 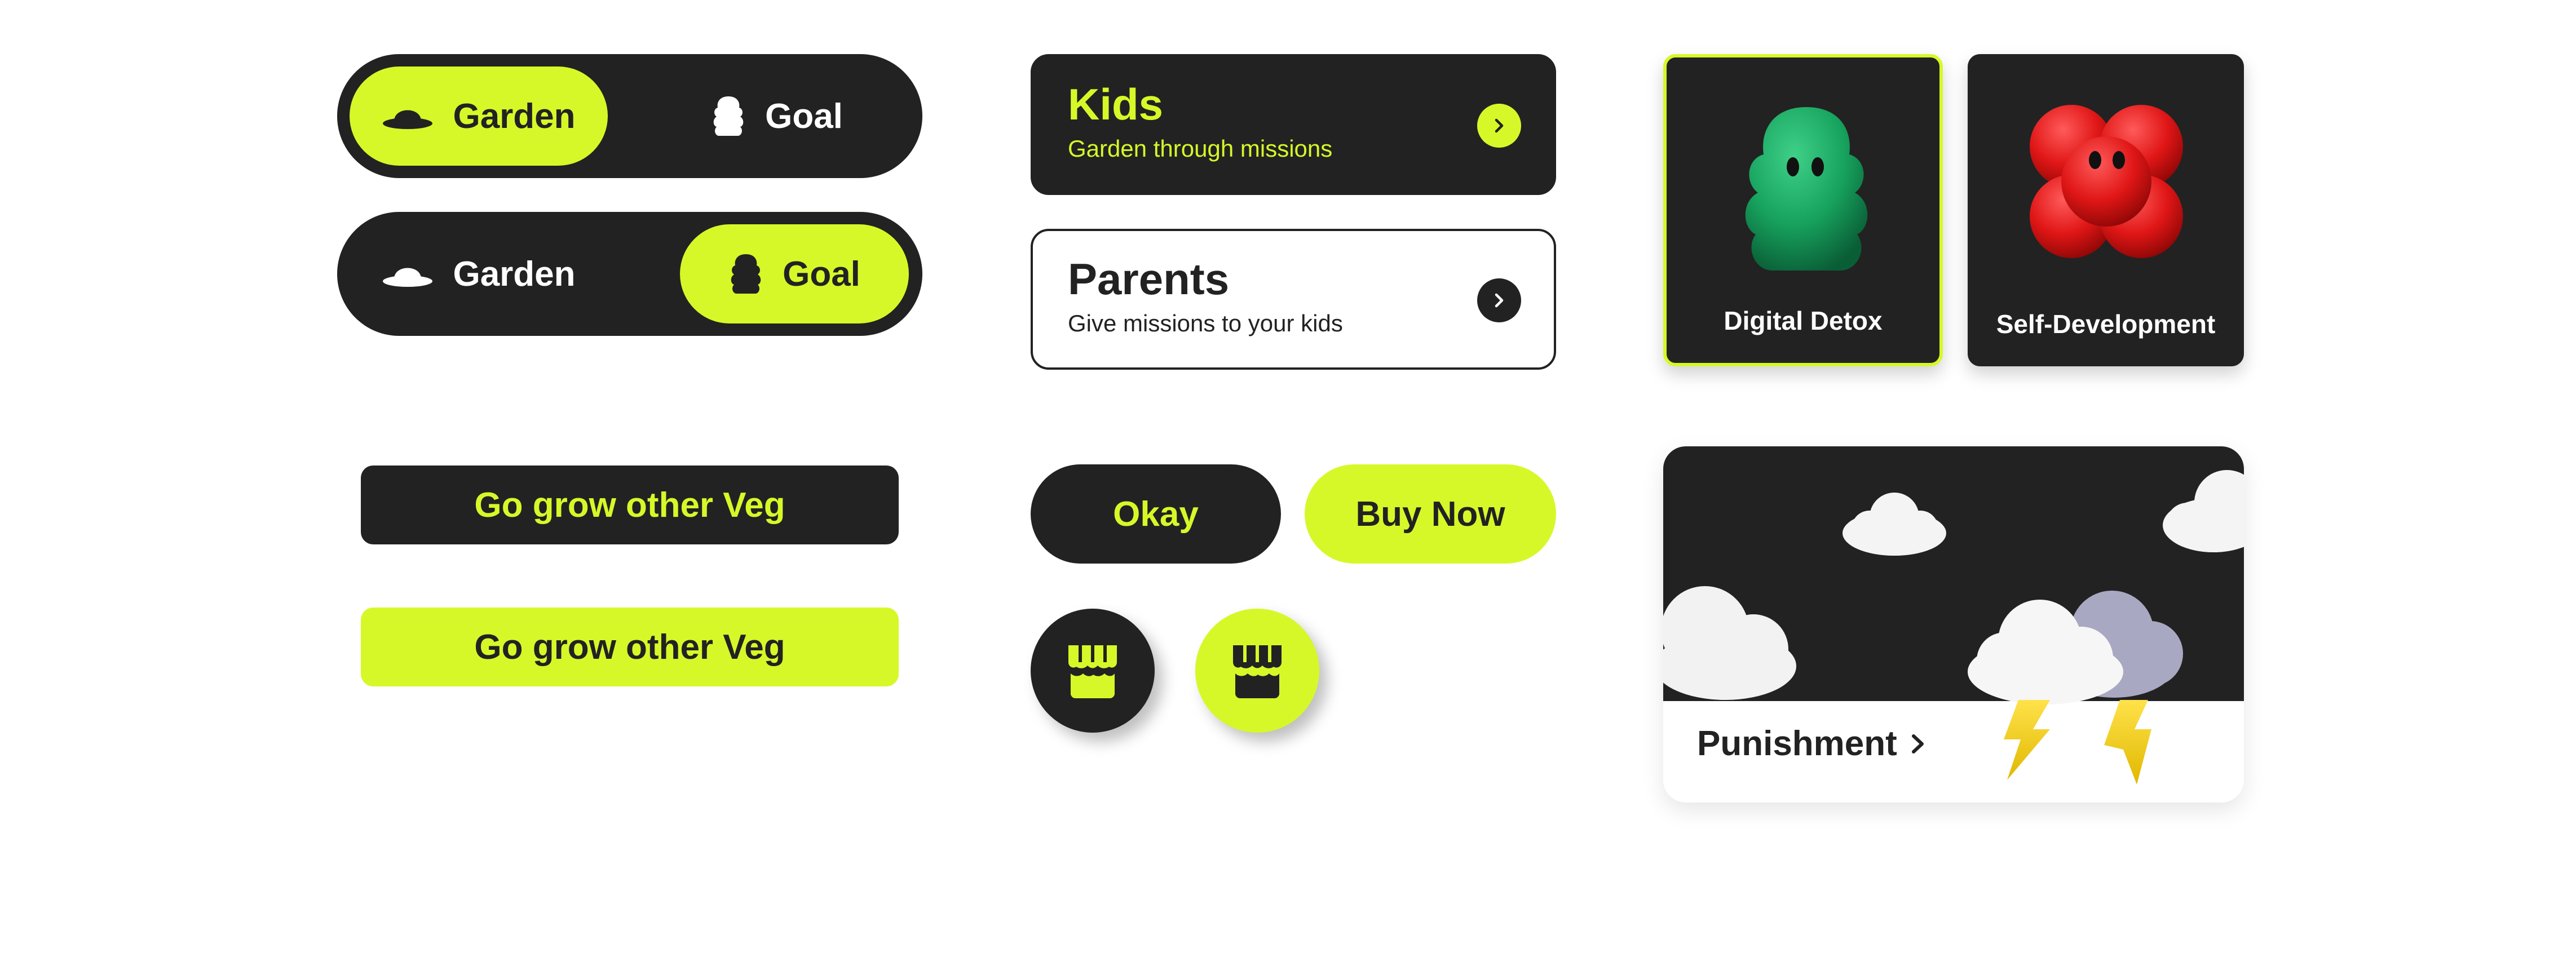 I want to click on shop-button-lime, so click(x=1257, y=671).